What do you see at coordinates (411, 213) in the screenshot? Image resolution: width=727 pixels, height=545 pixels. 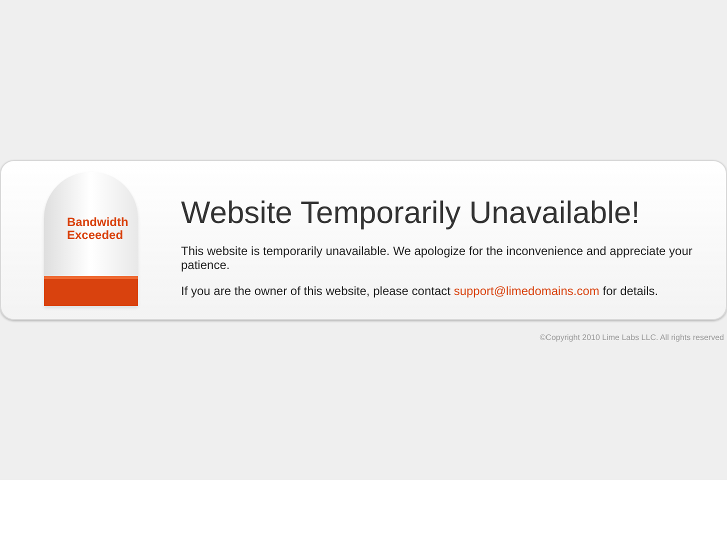 I see `page-heading: Website Temporarily Unavailable!` at bounding box center [411, 213].